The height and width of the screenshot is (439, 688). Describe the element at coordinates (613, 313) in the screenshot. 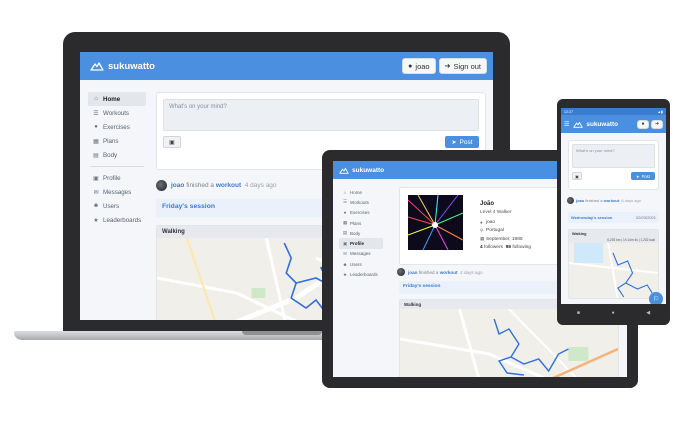

I see `circle-nav-icon: ●` at that location.